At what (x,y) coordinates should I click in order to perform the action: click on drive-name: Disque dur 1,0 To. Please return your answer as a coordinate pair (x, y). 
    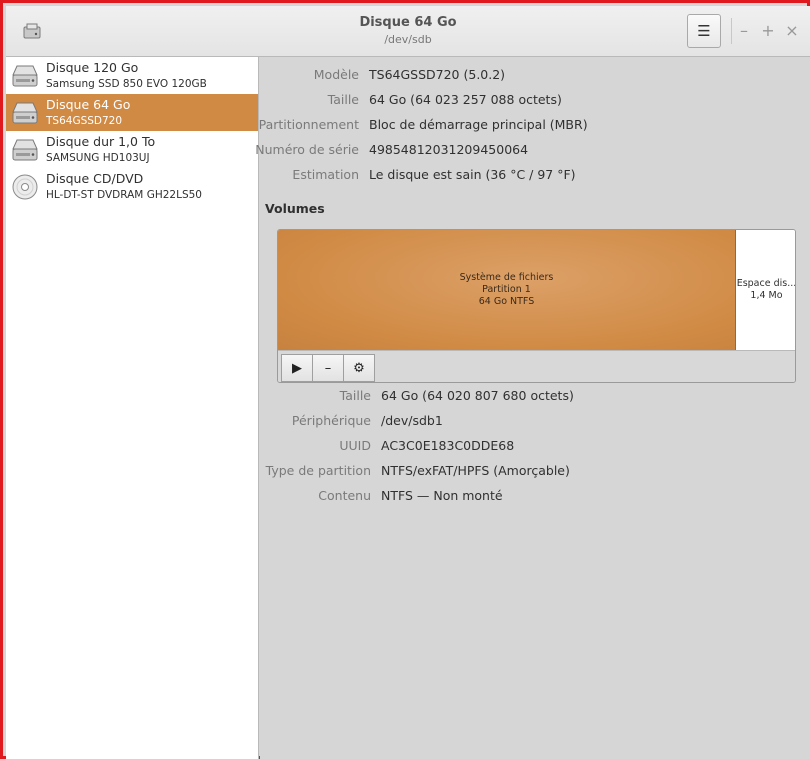
    Looking at the image, I should click on (101, 141).